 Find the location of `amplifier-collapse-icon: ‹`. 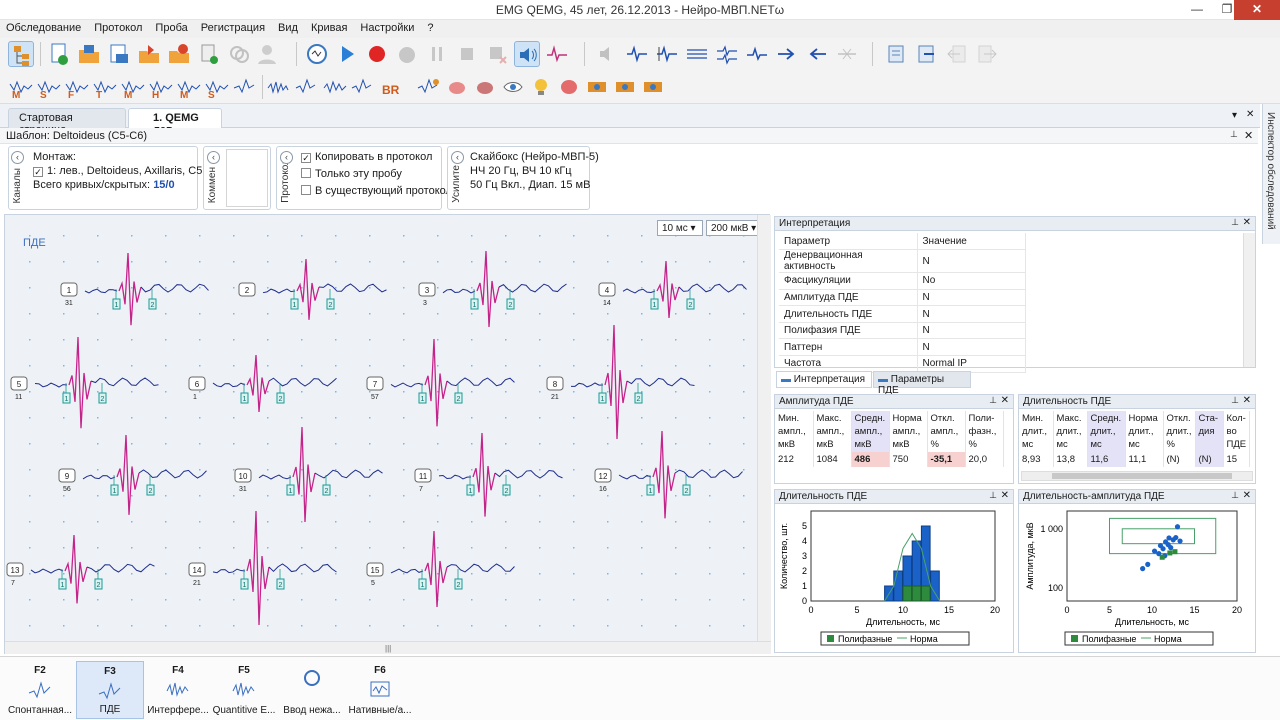

amplifier-collapse-icon: ‹ is located at coordinates (457, 157).